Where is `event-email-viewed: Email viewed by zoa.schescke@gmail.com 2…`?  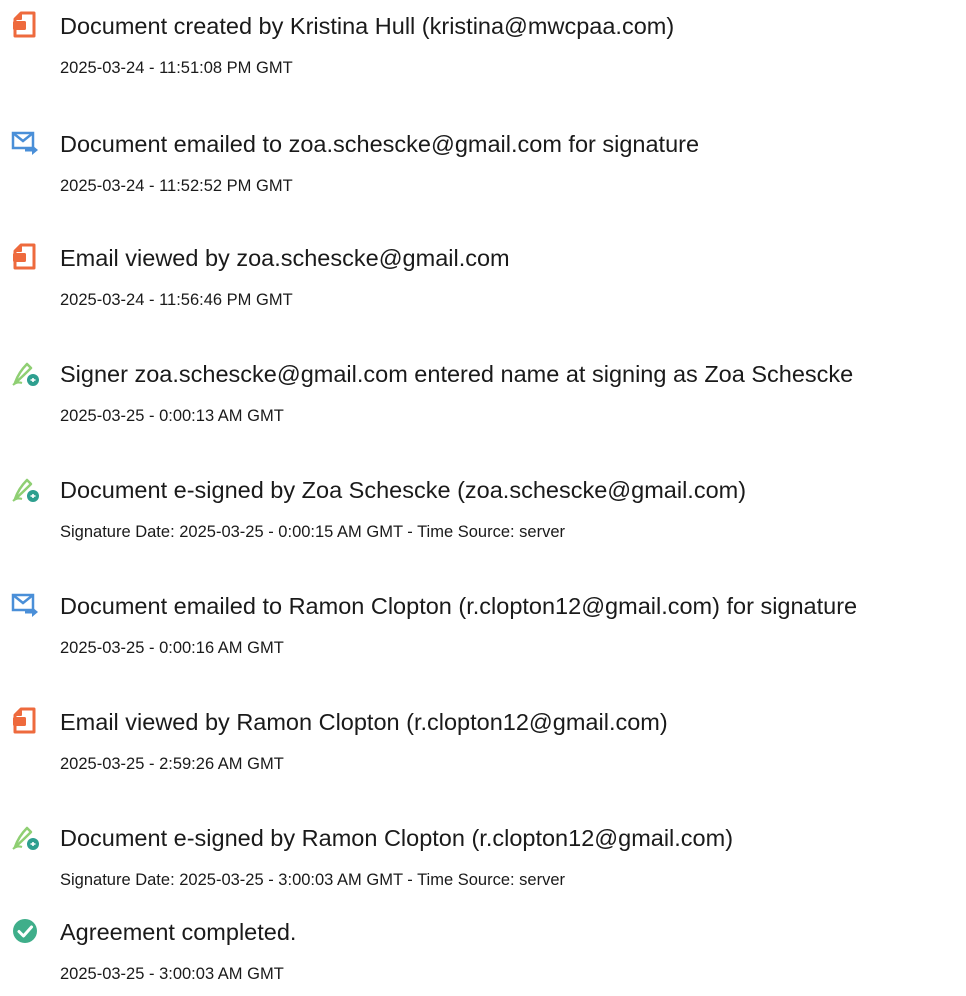 event-email-viewed: Email viewed by zoa.schescke@gmail.com 2… is located at coordinates (483, 277).